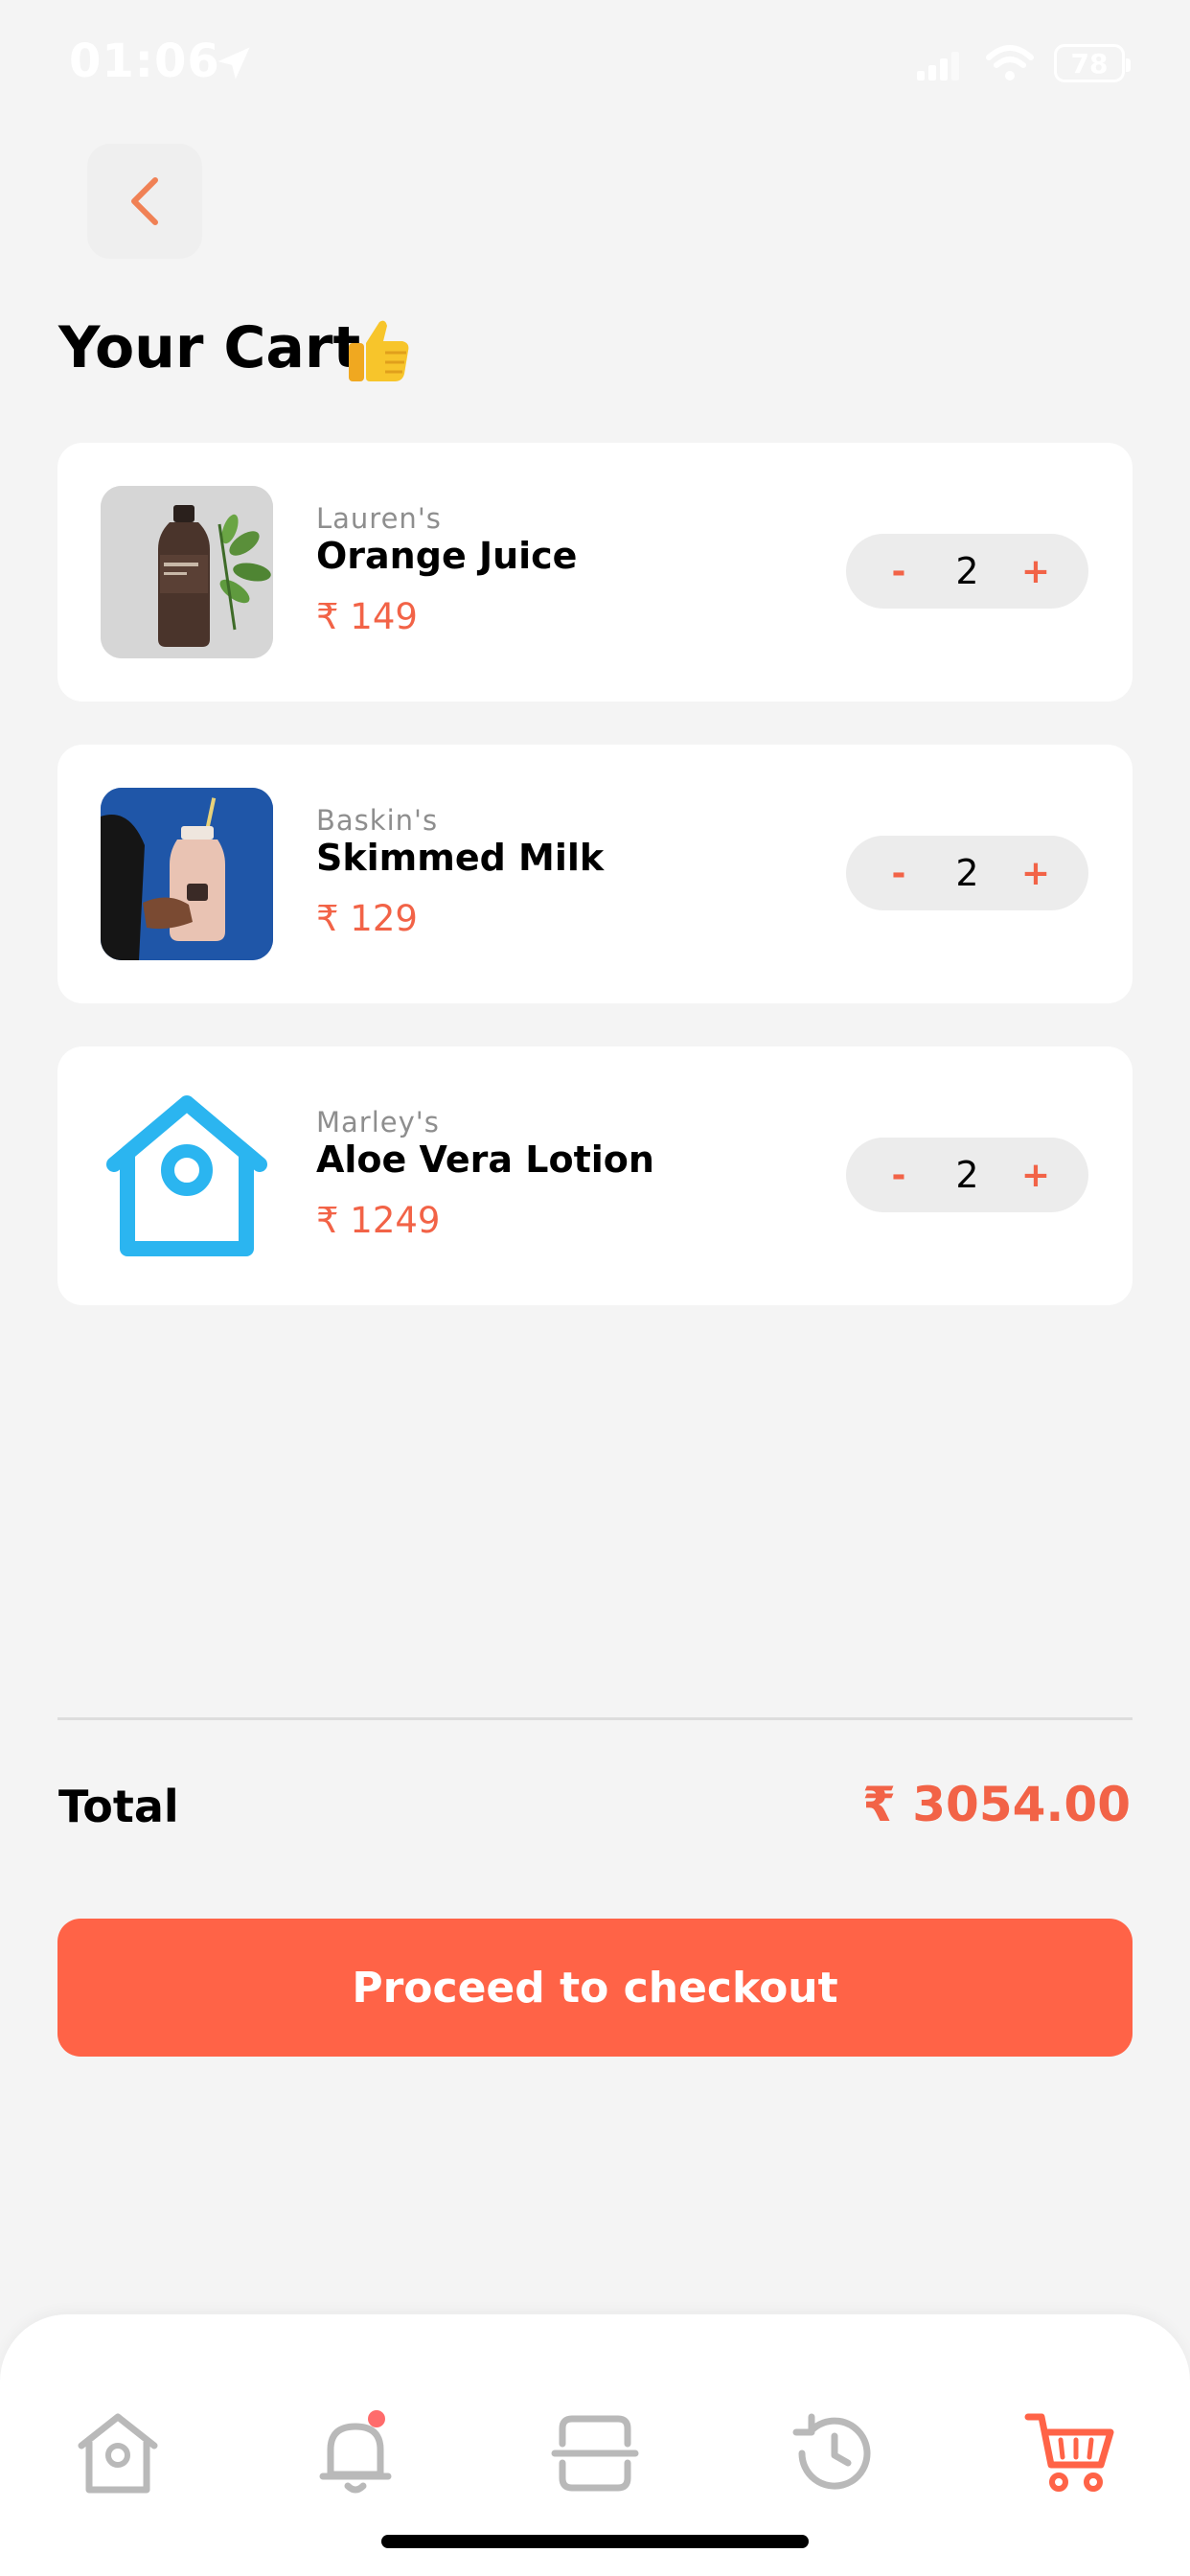 This screenshot has width=1190, height=2576. I want to click on signal-icon, so click(938, 66).